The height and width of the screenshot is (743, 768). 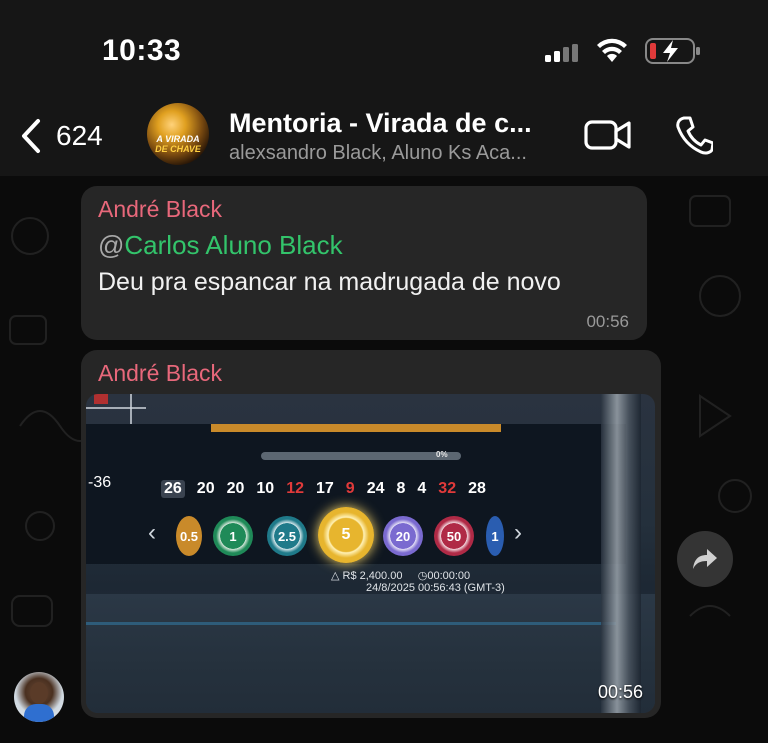 I want to click on progress-label: 0%, so click(x=442, y=454).